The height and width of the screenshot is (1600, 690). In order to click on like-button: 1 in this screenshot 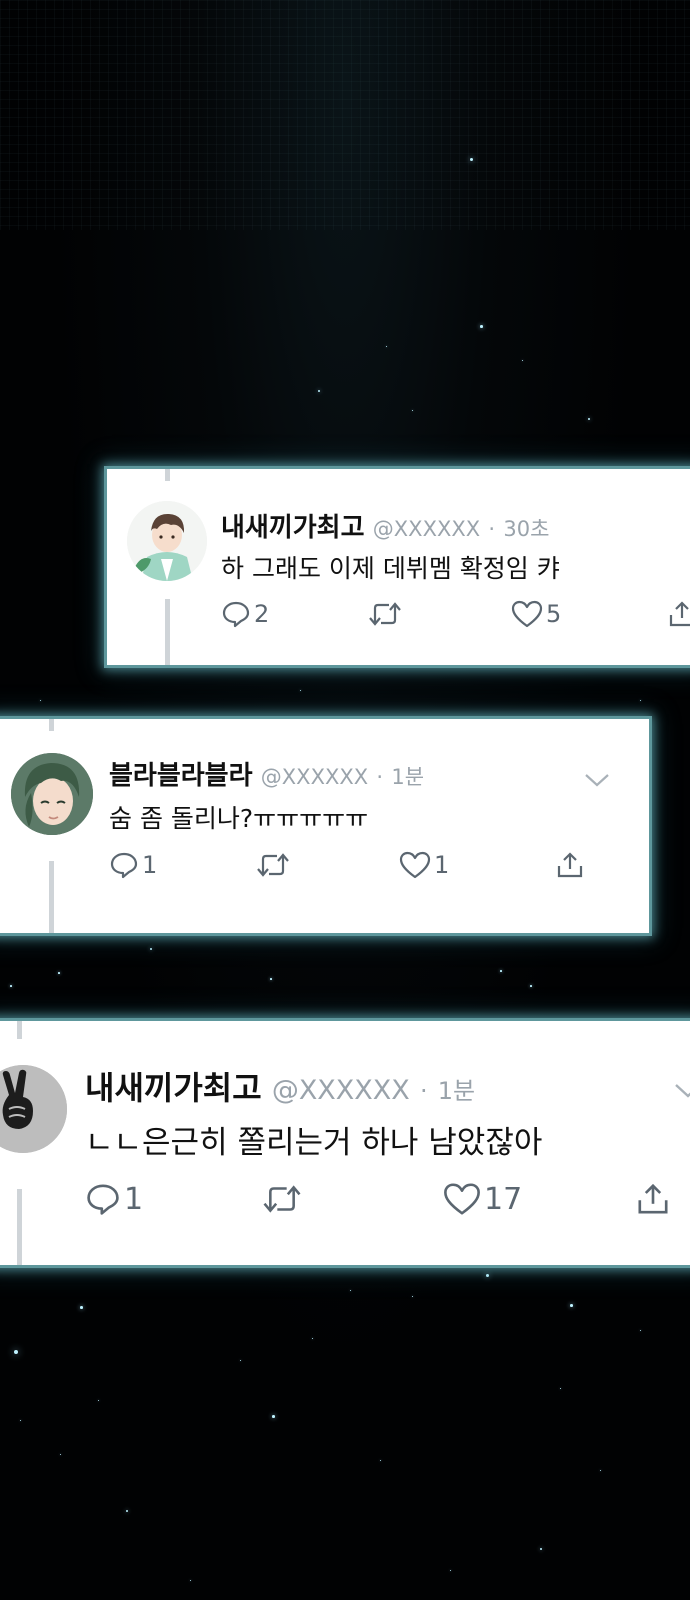, I will do `click(424, 865)`.